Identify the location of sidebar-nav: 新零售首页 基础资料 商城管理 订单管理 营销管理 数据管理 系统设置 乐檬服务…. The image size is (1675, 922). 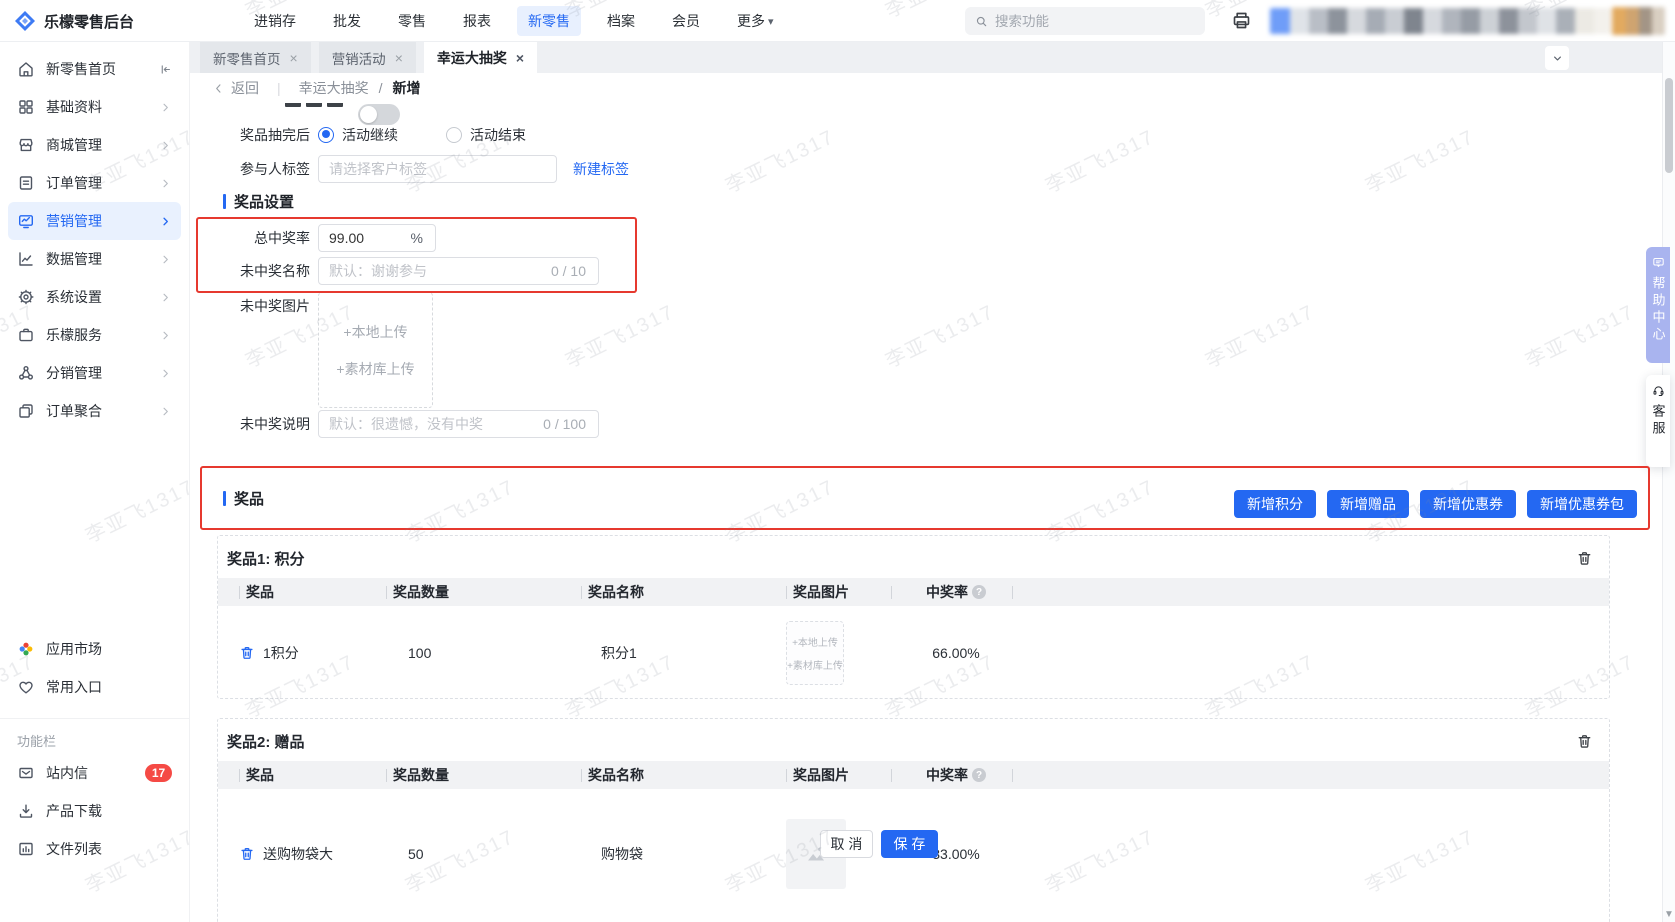
(94, 236).